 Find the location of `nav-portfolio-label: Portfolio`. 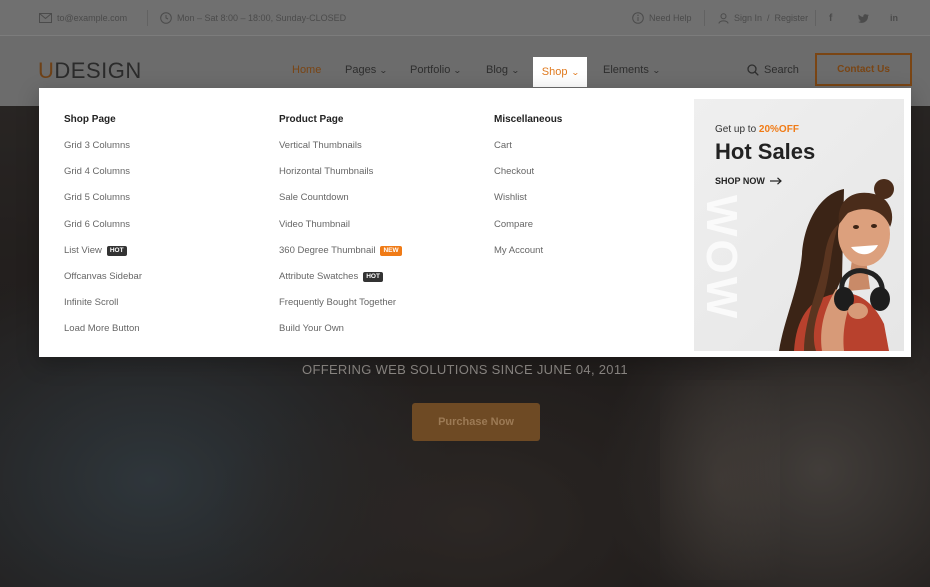

nav-portfolio-label: Portfolio is located at coordinates (430, 70).